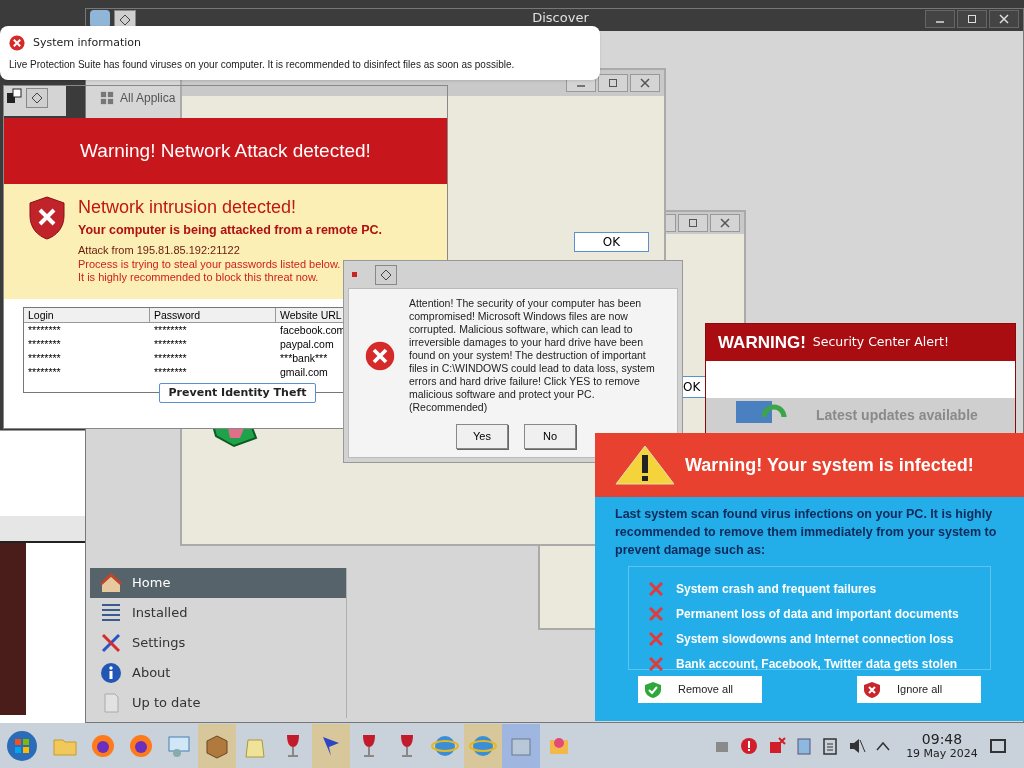 The width and height of the screenshot is (1024, 768). I want to click on info-icon, so click(111, 673).